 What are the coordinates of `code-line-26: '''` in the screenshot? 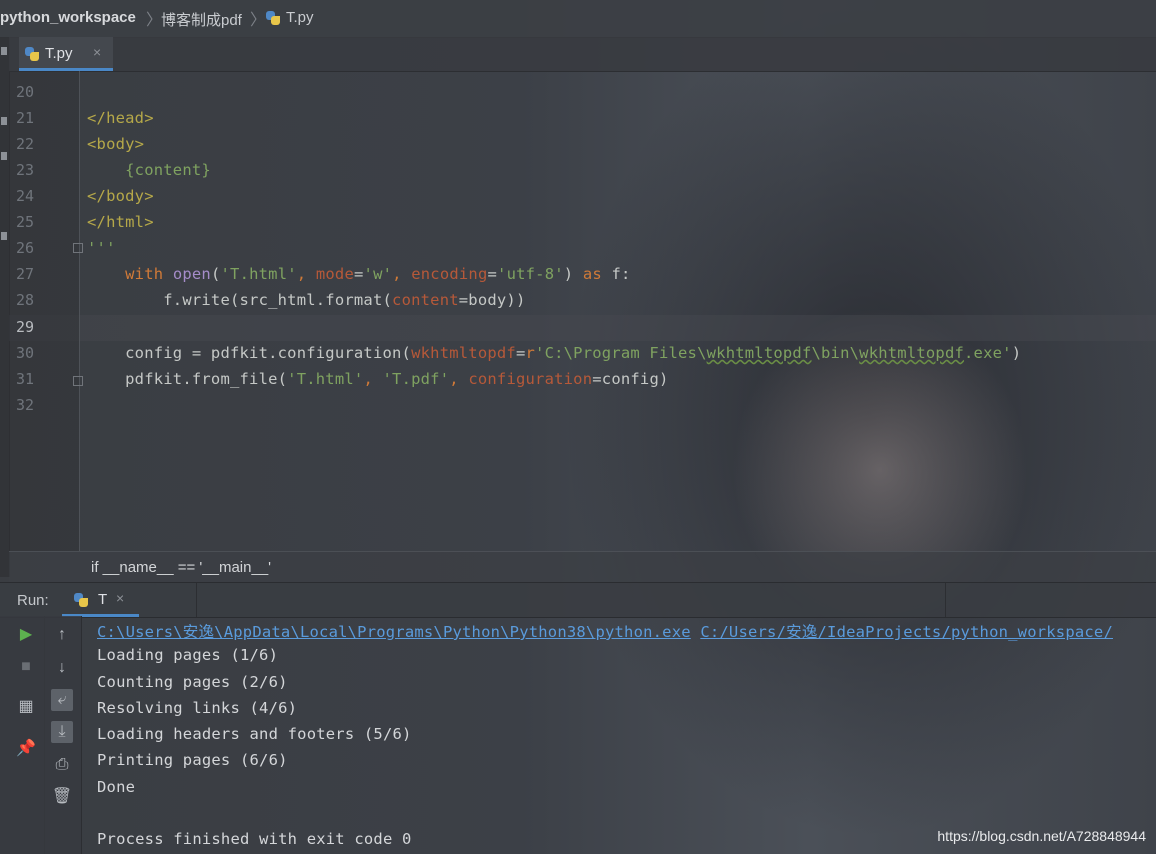 It's located at (101, 248).